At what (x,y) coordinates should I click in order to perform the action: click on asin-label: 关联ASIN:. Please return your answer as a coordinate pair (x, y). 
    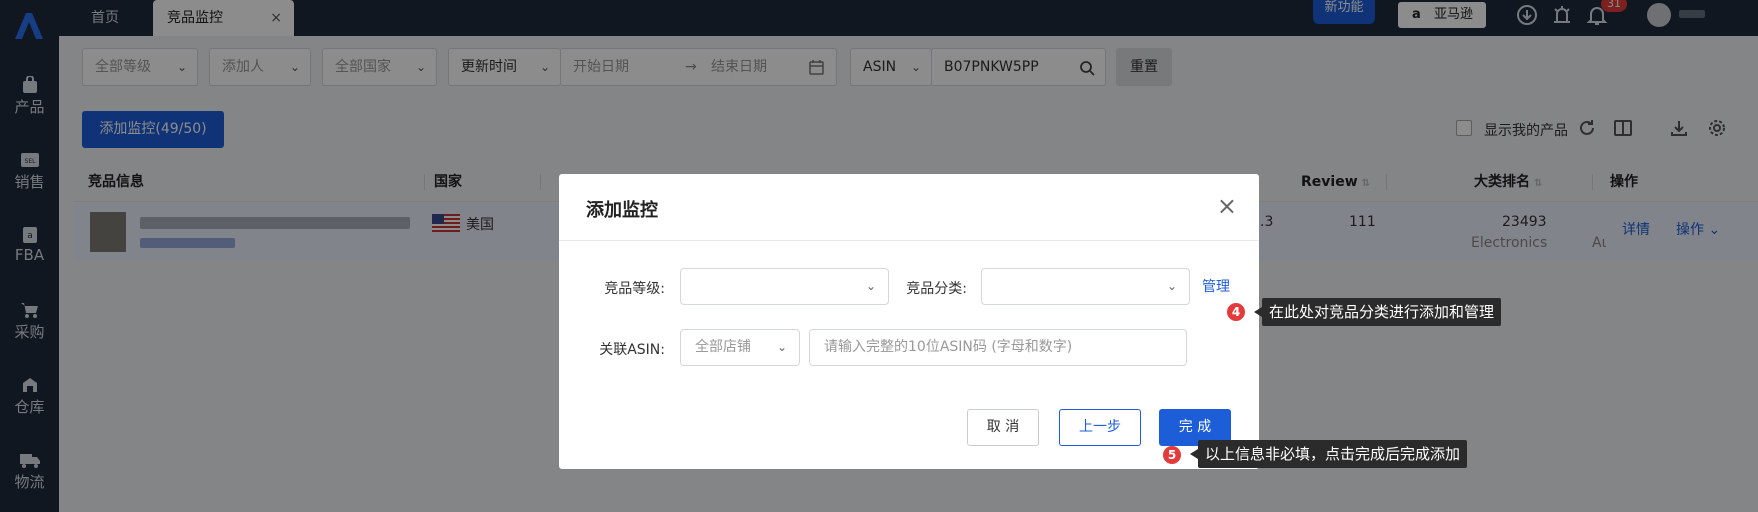
    Looking at the image, I should click on (632, 350).